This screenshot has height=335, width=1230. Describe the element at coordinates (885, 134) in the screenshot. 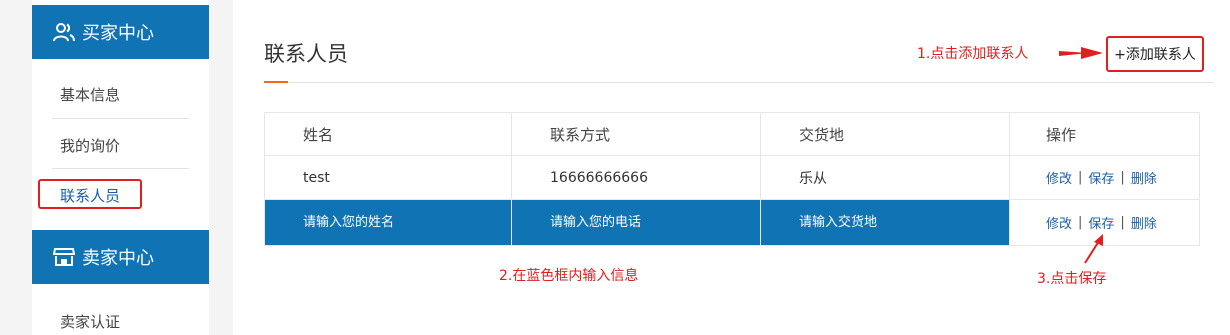

I see `column-header-delivery: 交货地` at that location.